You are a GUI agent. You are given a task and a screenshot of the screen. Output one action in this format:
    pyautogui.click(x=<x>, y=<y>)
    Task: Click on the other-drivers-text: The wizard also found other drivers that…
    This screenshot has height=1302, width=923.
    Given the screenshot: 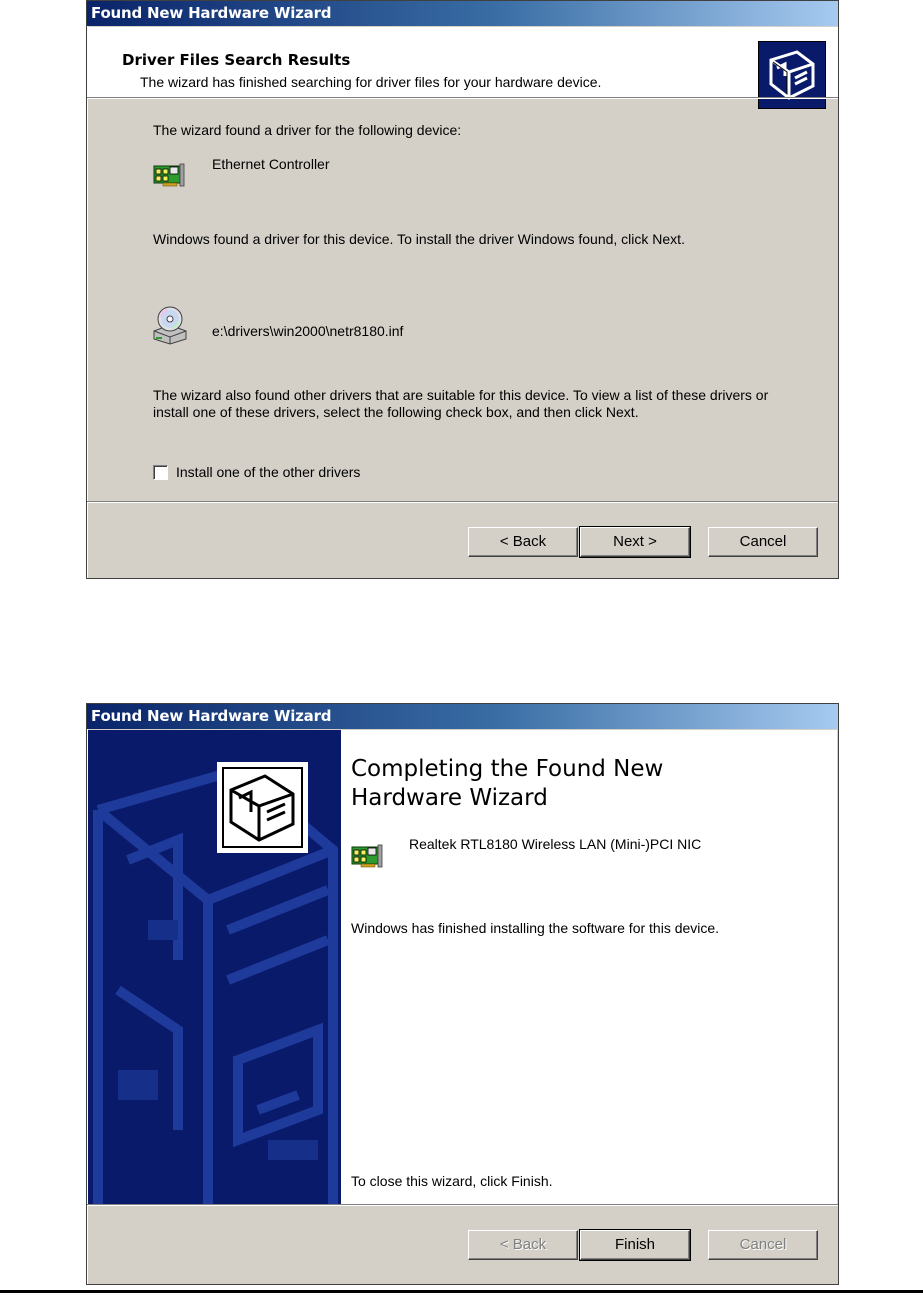 What is the action you would take?
    pyautogui.click(x=461, y=403)
    